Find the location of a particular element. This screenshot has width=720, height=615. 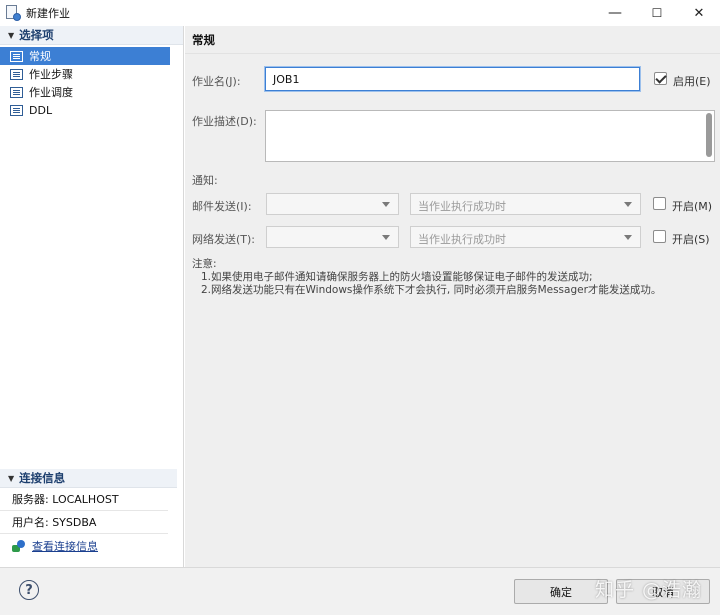

options-section-title: 选择项 is located at coordinates (36, 35).